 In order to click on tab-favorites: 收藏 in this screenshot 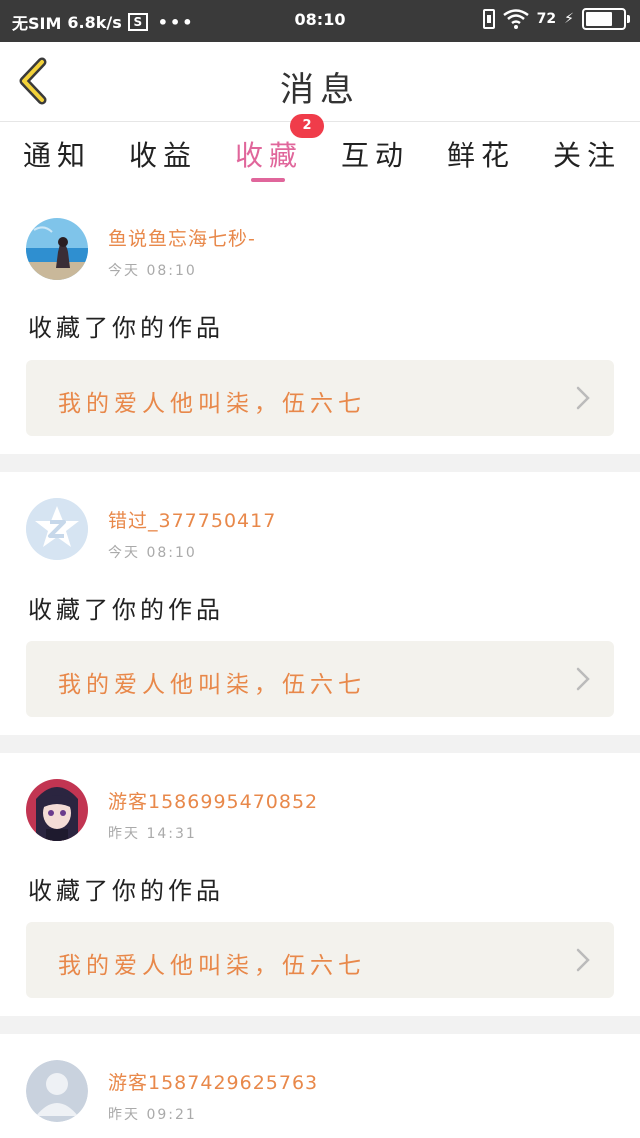, I will do `click(269, 154)`.